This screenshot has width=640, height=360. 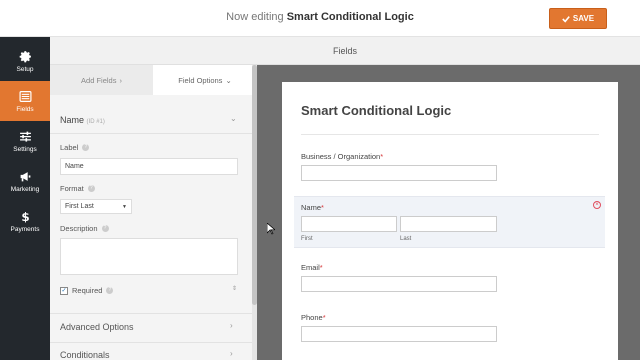 I want to click on format-value: First Last, so click(x=79, y=206).